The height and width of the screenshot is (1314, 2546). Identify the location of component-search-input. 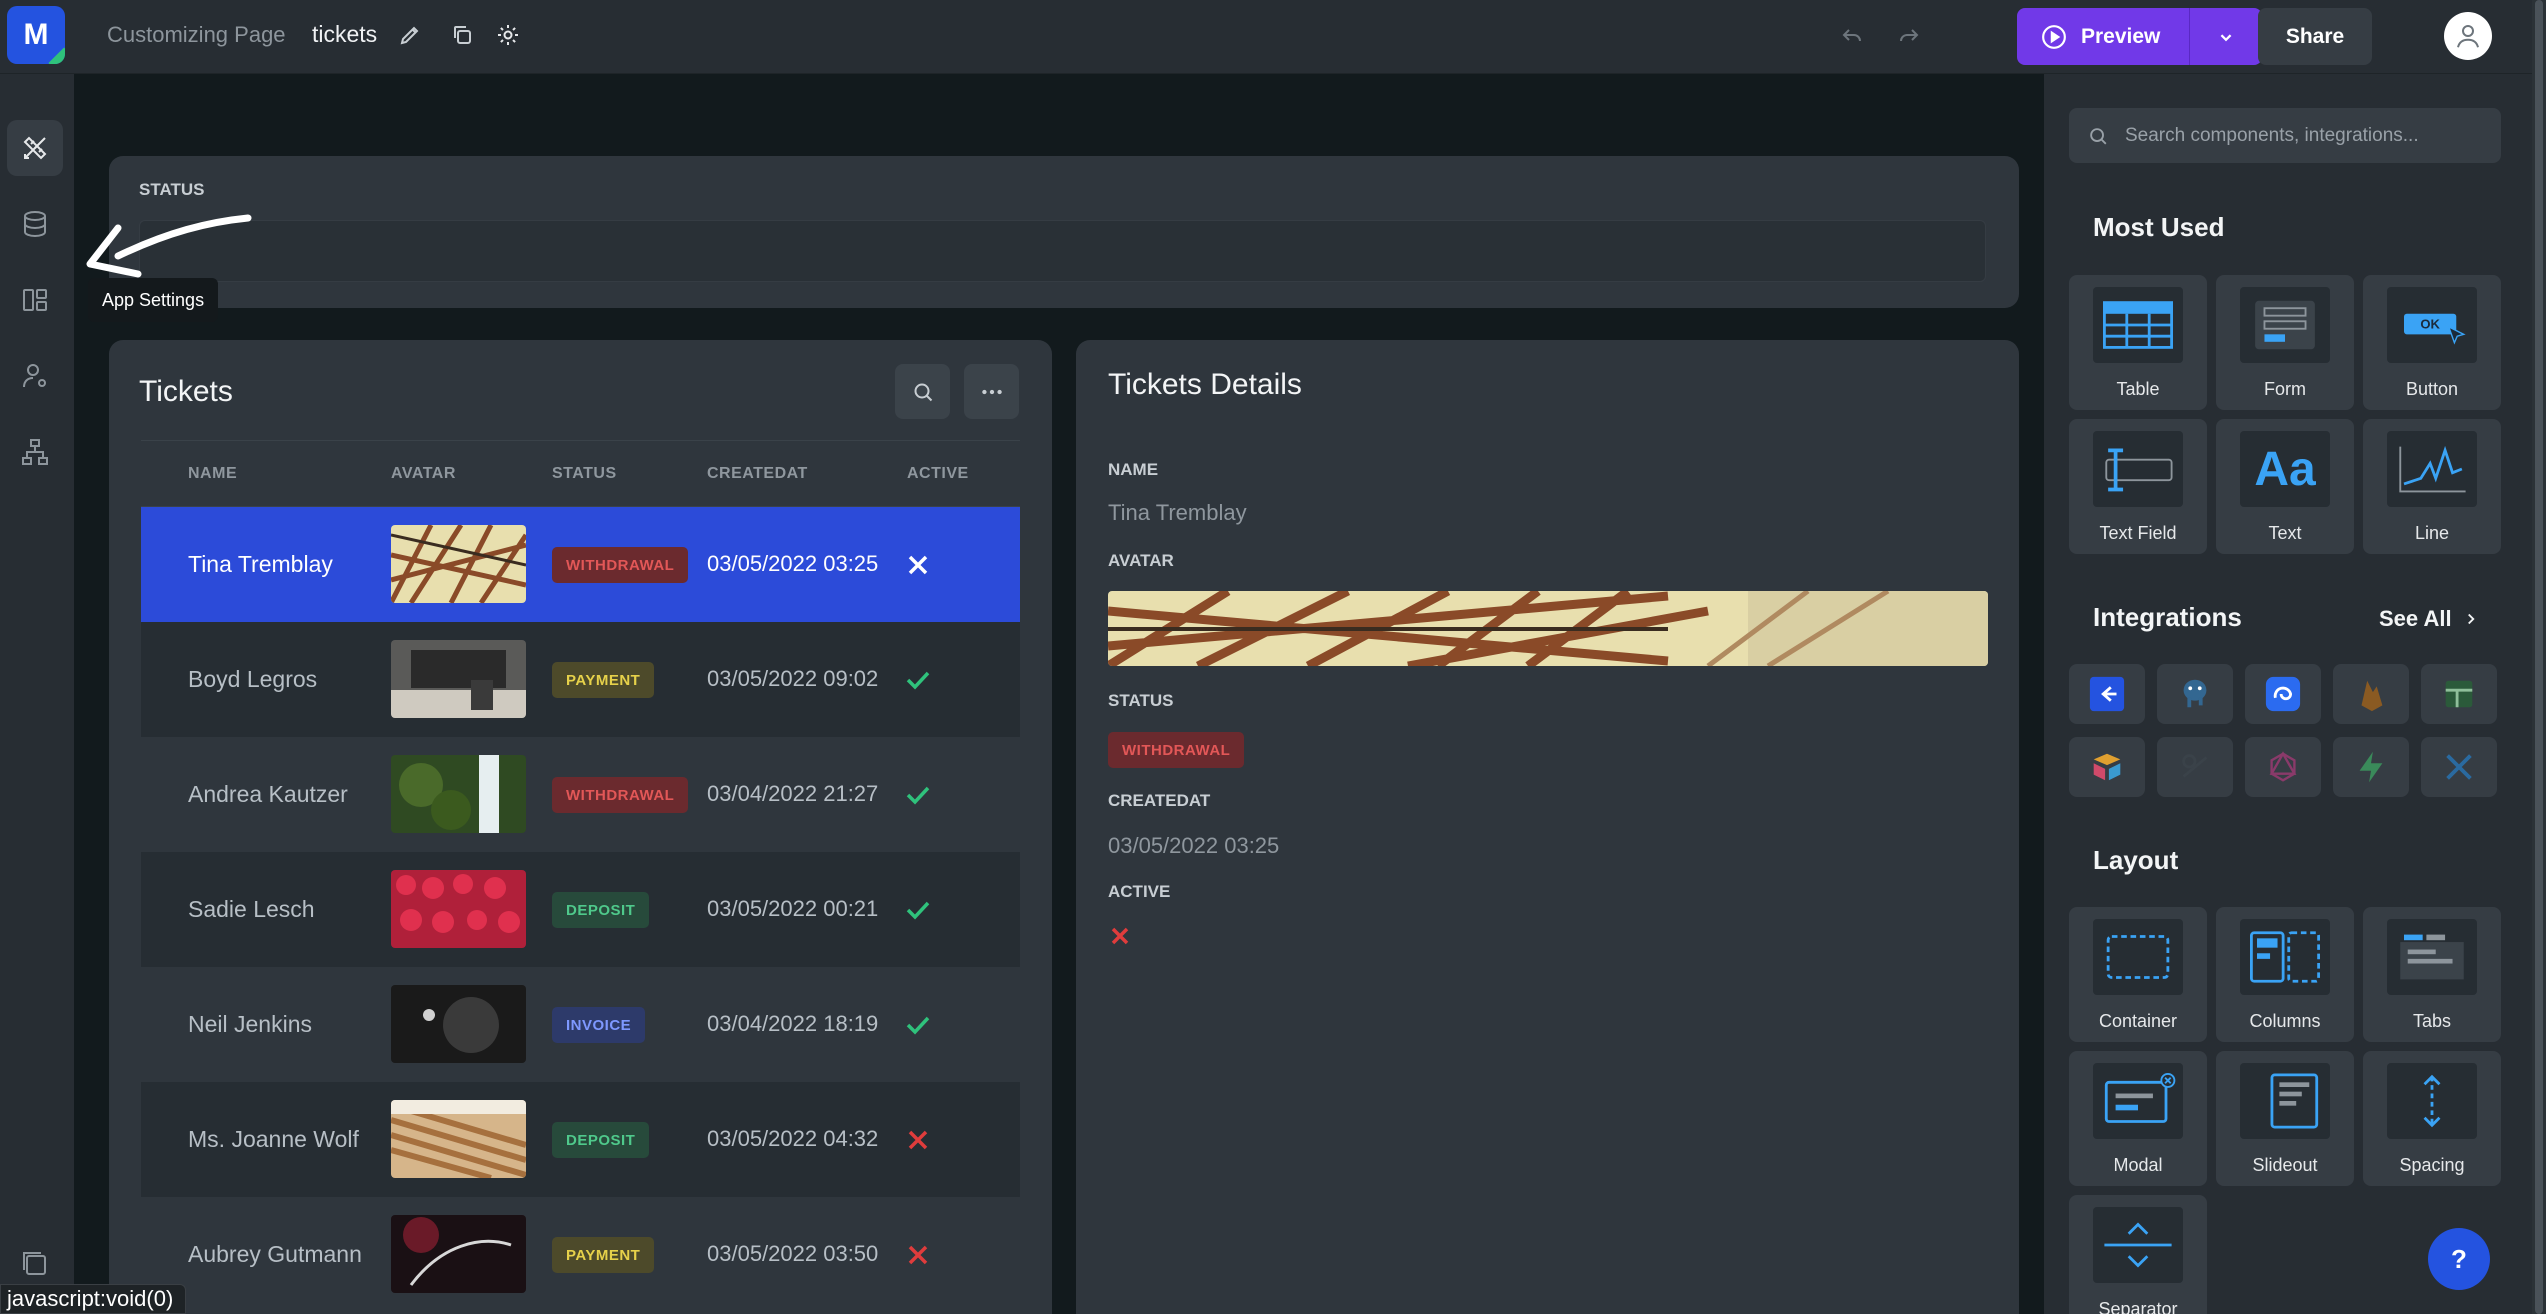
(2310, 135).